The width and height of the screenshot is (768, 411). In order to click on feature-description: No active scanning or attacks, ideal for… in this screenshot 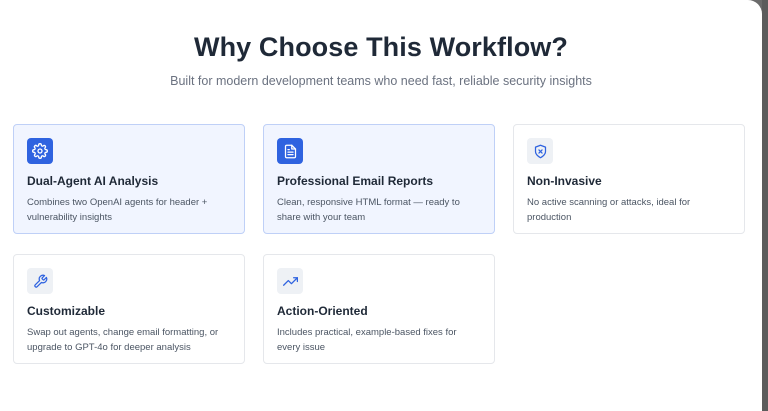, I will do `click(609, 210)`.